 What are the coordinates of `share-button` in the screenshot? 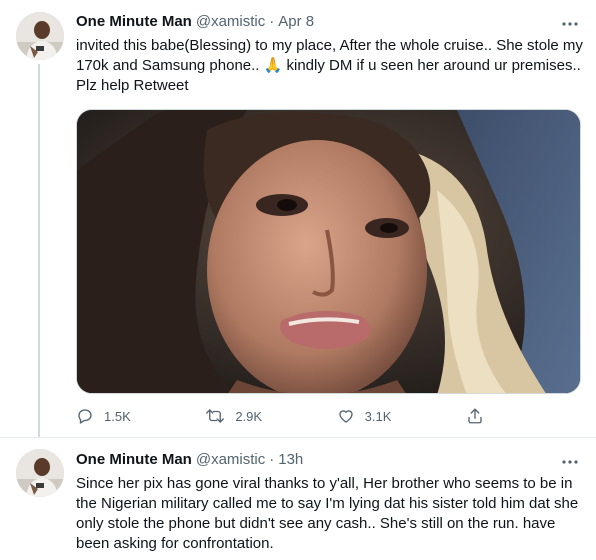 It's located at (486, 416).